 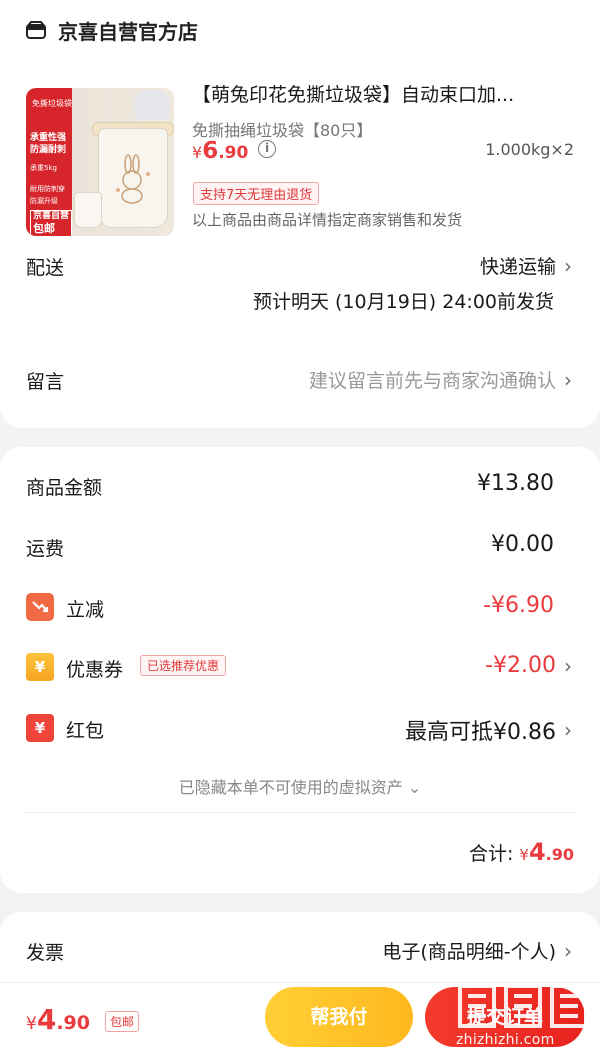 I want to click on total-label: 合计:, so click(x=491, y=854).